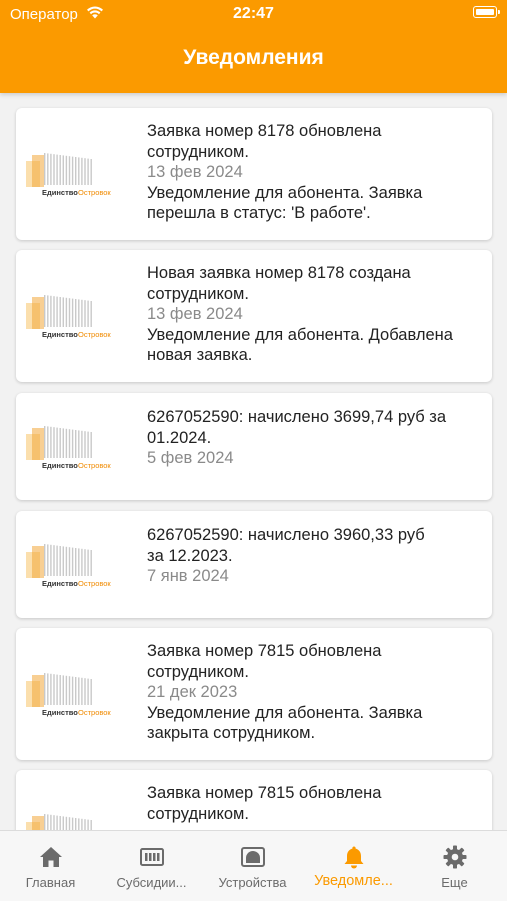  Describe the element at coordinates (188, 576) in the screenshot. I see `notification-date: 7 янв 2024` at that location.